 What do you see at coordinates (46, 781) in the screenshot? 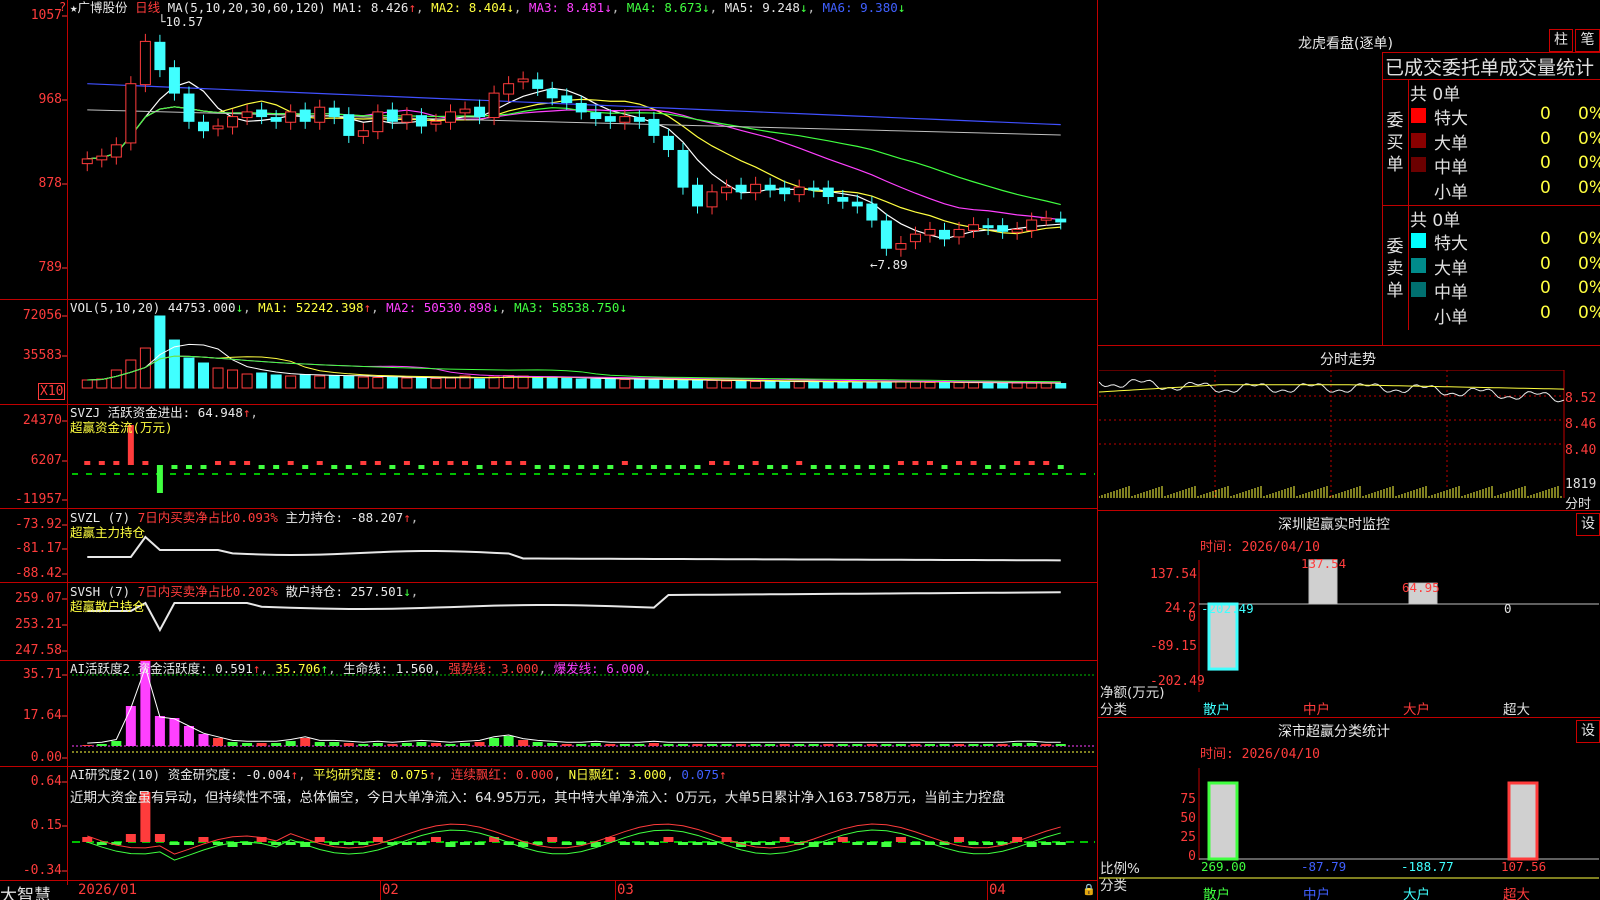
I see `ai2-axis-label: 0.64` at bounding box center [46, 781].